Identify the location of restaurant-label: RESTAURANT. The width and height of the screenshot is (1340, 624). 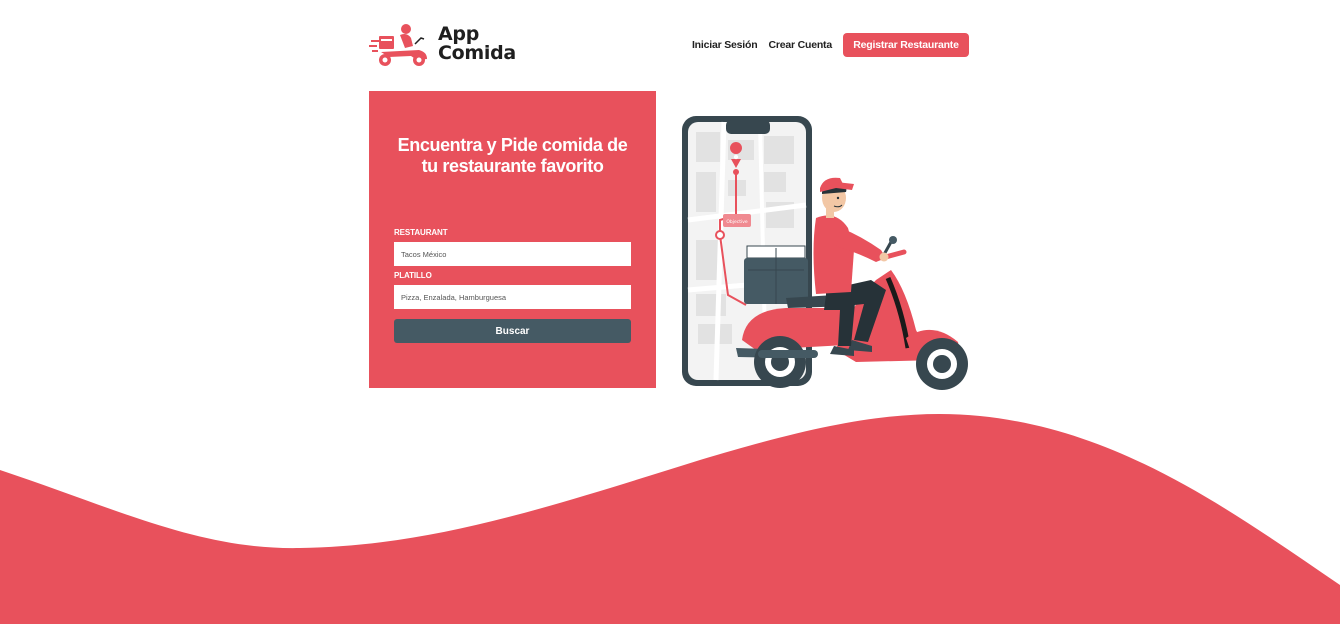
(421, 232).